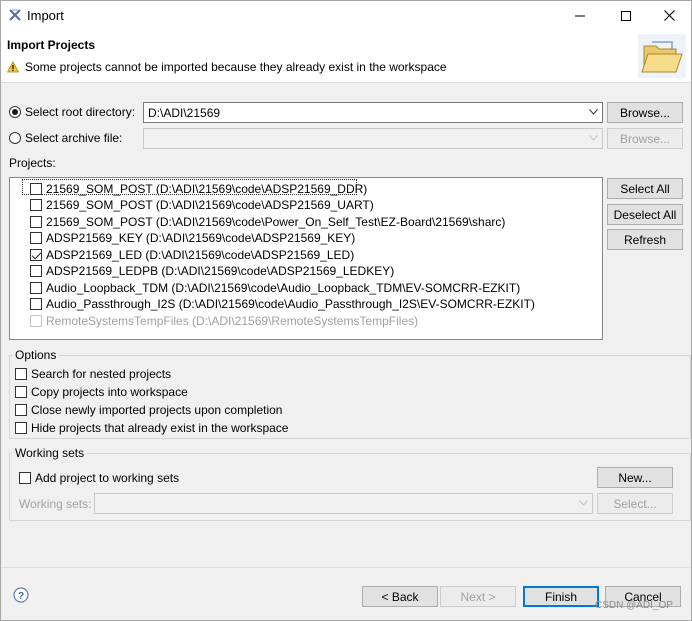 The height and width of the screenshot is (621, 692). I want to click on close-imported-checkbox, so click(21, 410).